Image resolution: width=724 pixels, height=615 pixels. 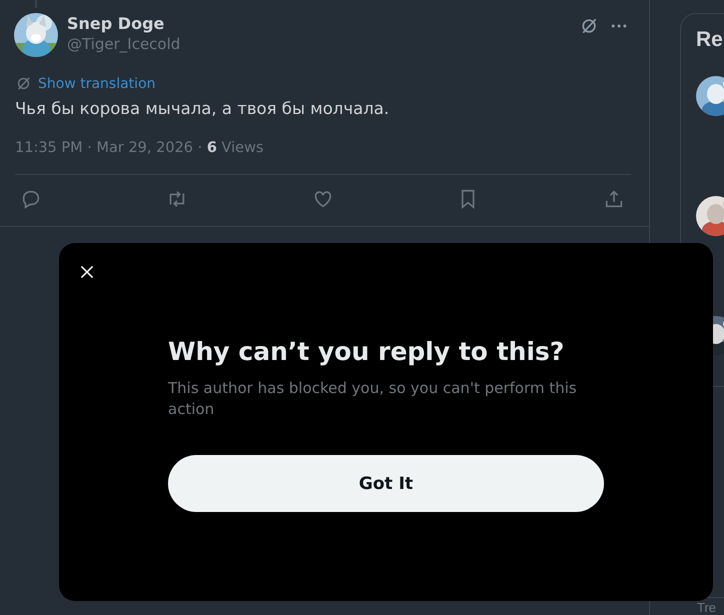 What do you see at coordinates (386, 483) in the screenshot?
I see `got-it-button: Got It` at bounding box center [386, 483].